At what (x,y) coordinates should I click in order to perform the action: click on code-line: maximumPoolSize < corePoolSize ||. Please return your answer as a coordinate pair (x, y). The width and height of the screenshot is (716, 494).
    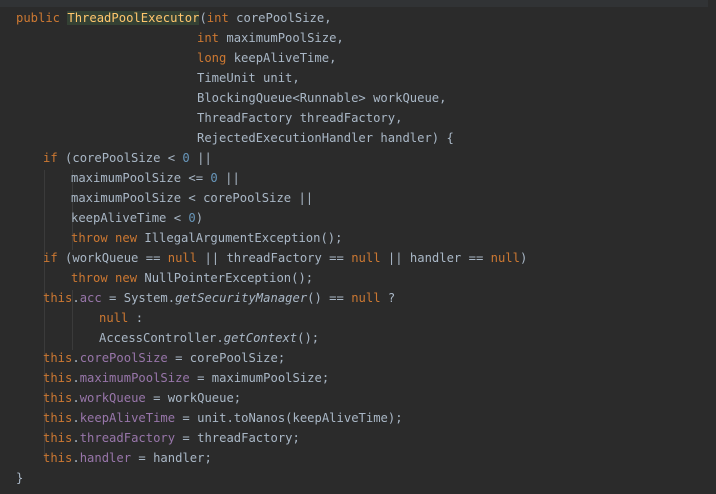
    Looking at the image, I should click on (192, 198).